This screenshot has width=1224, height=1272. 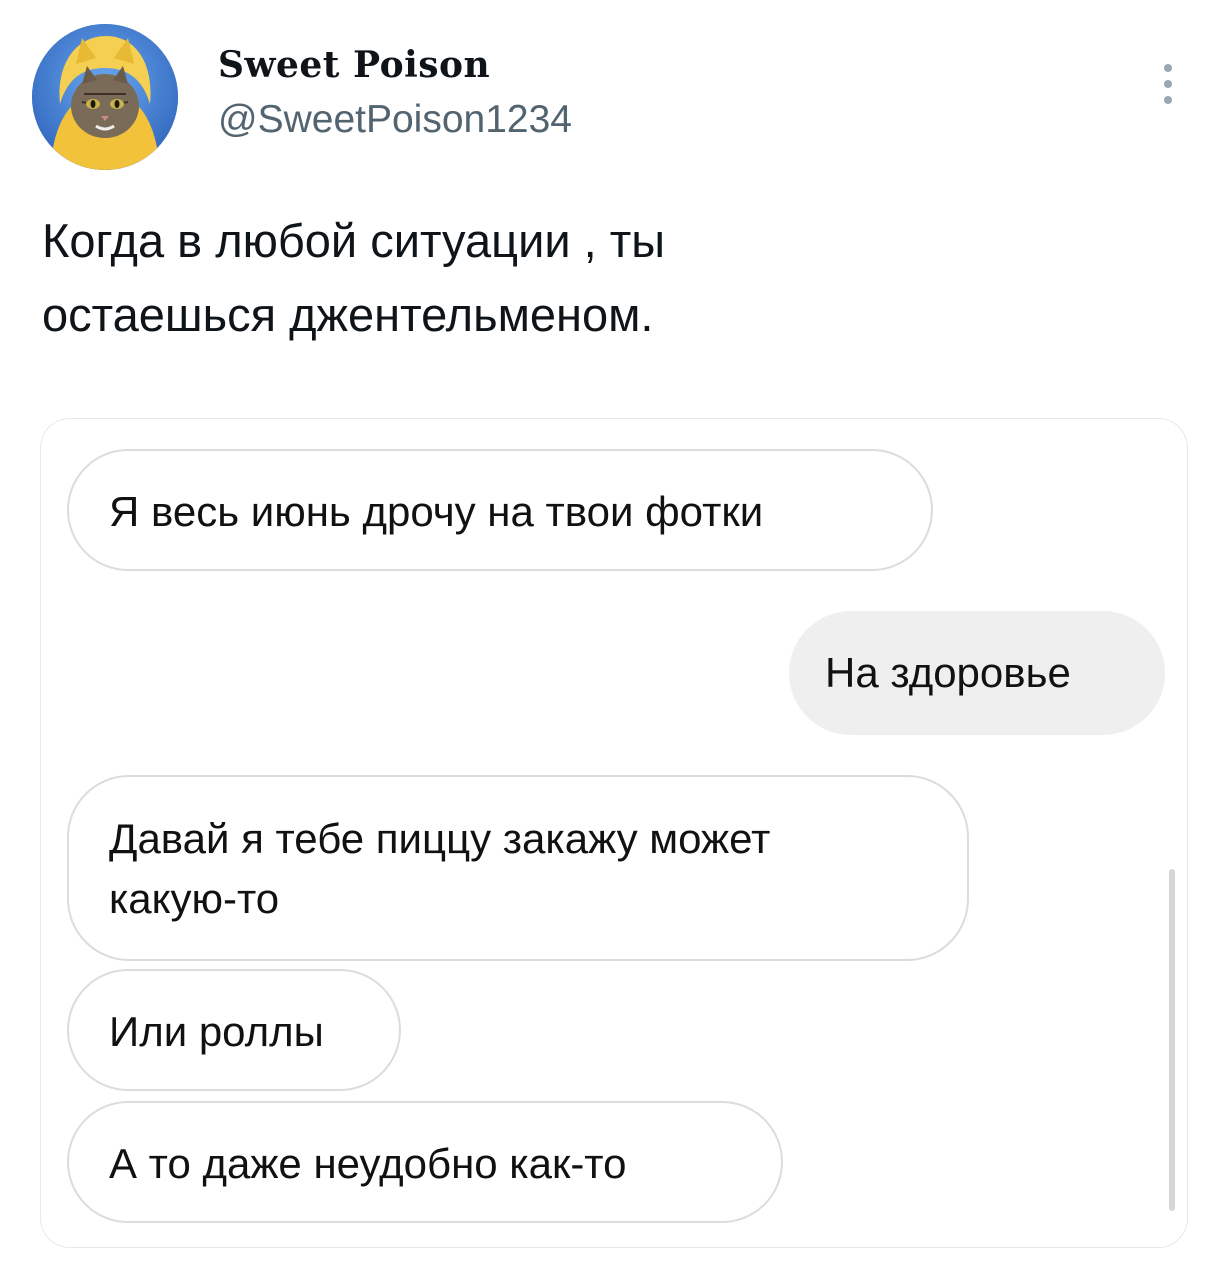 I want to click on more-options-icon, so click(x=1168, y=86).